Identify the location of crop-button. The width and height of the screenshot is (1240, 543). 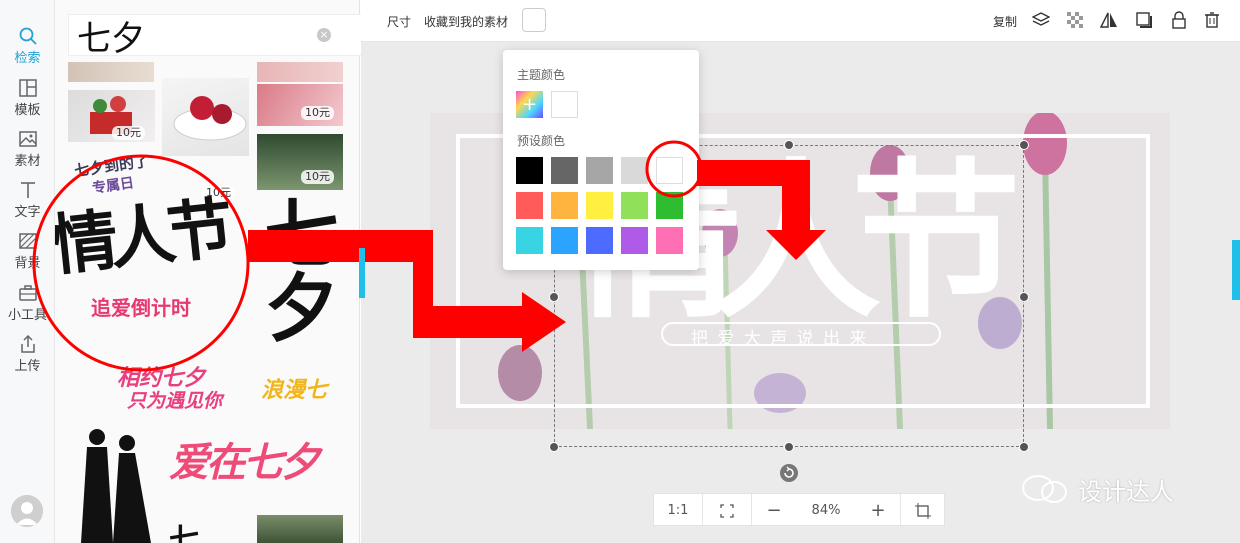
(923, 510).